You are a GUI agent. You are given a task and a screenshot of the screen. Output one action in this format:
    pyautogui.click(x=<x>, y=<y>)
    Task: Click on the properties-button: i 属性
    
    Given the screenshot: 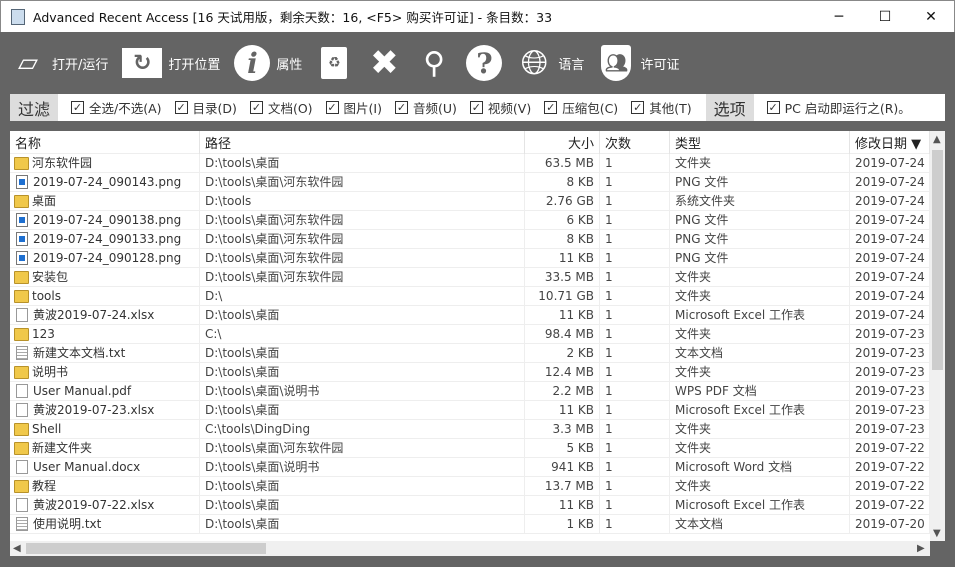 What is the action you would take?
    pyautogui.click(x=268, y=63)
    